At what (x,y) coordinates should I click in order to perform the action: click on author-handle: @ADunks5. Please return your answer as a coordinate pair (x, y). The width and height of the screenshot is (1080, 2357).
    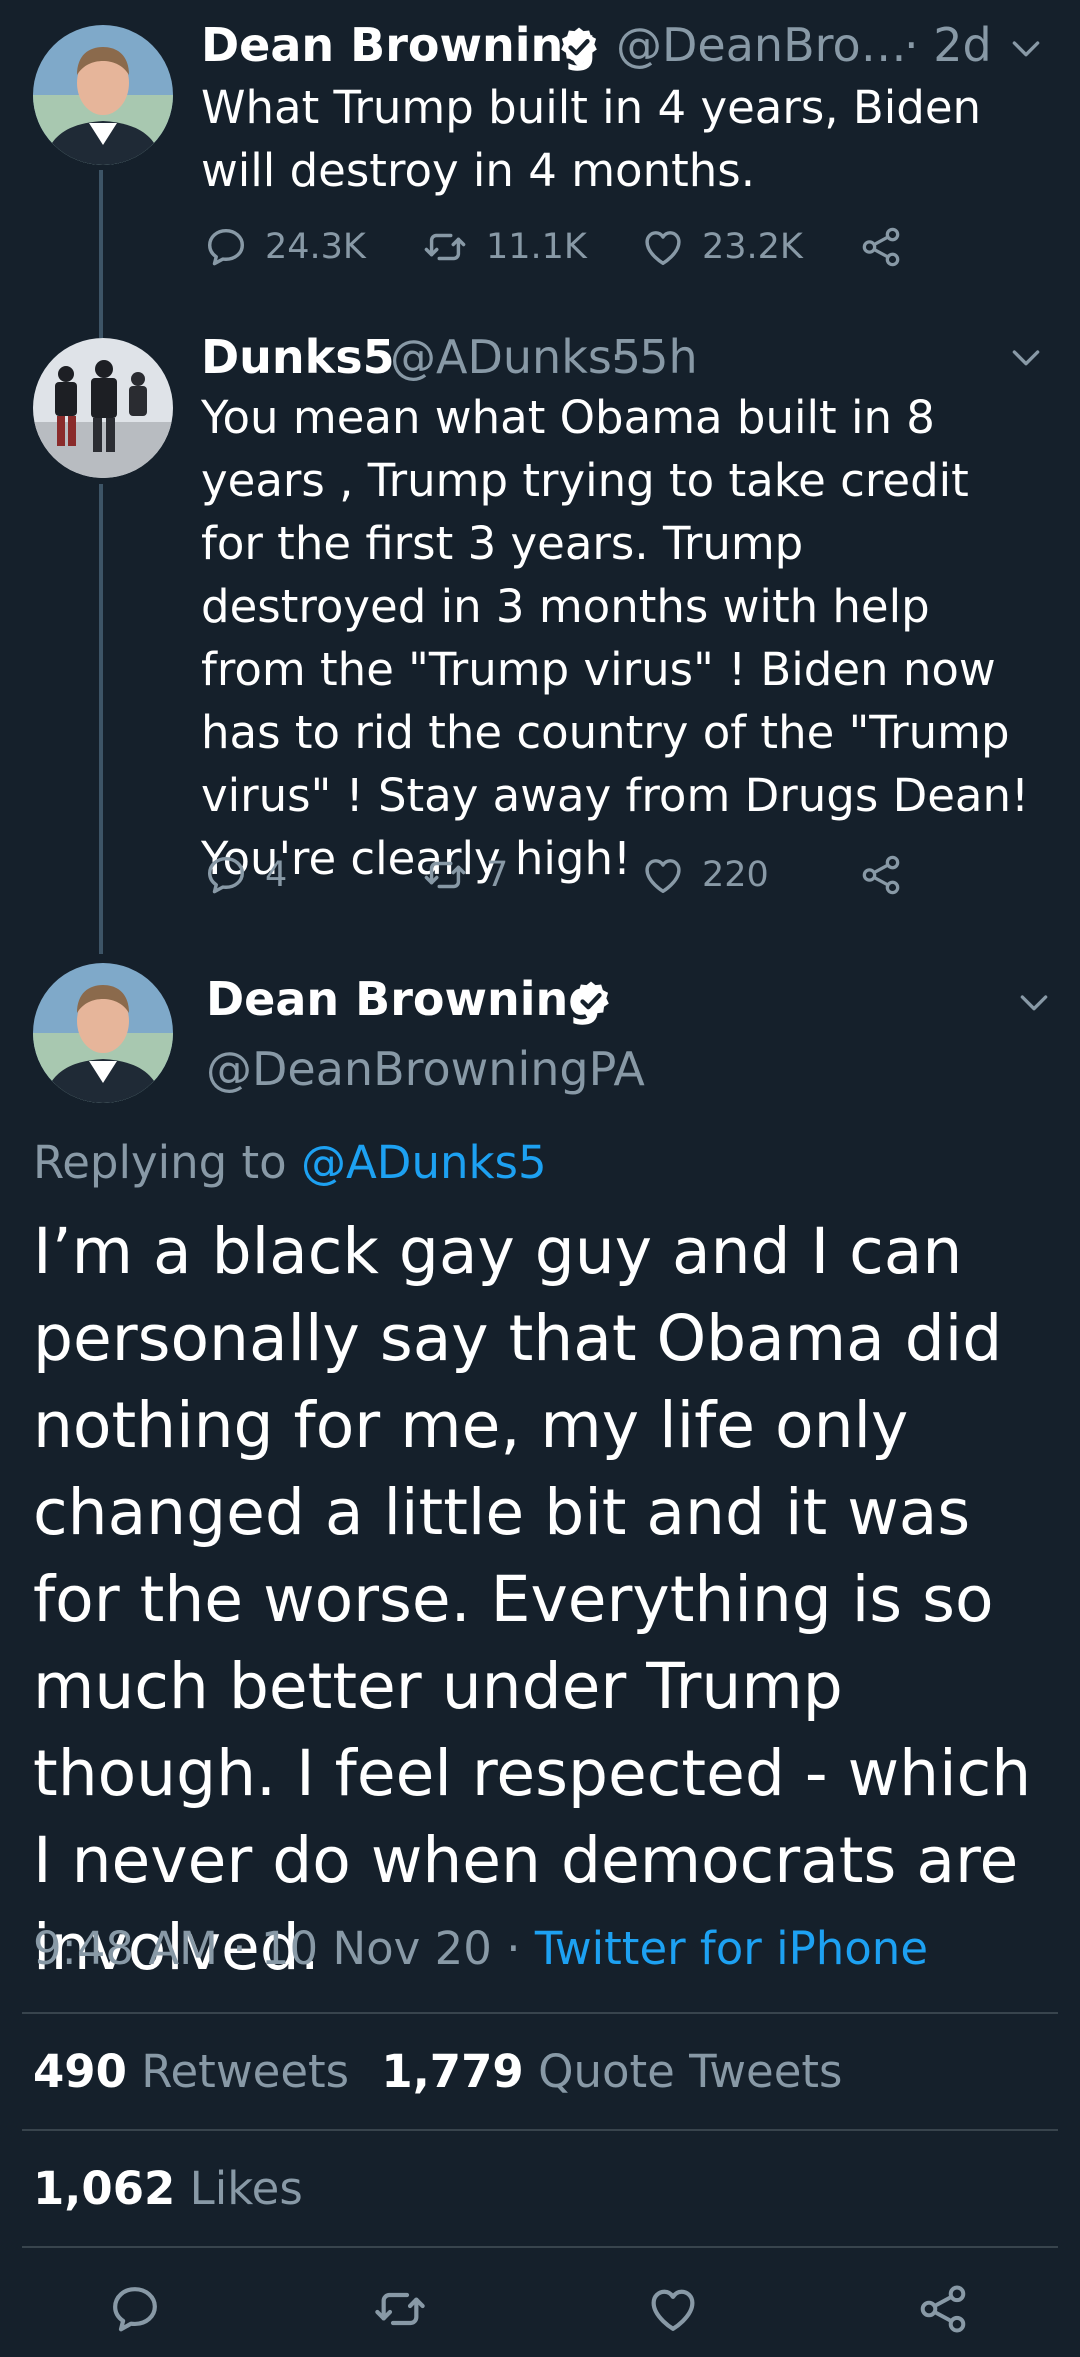
    Looking at the image, I should click on (515, 357).